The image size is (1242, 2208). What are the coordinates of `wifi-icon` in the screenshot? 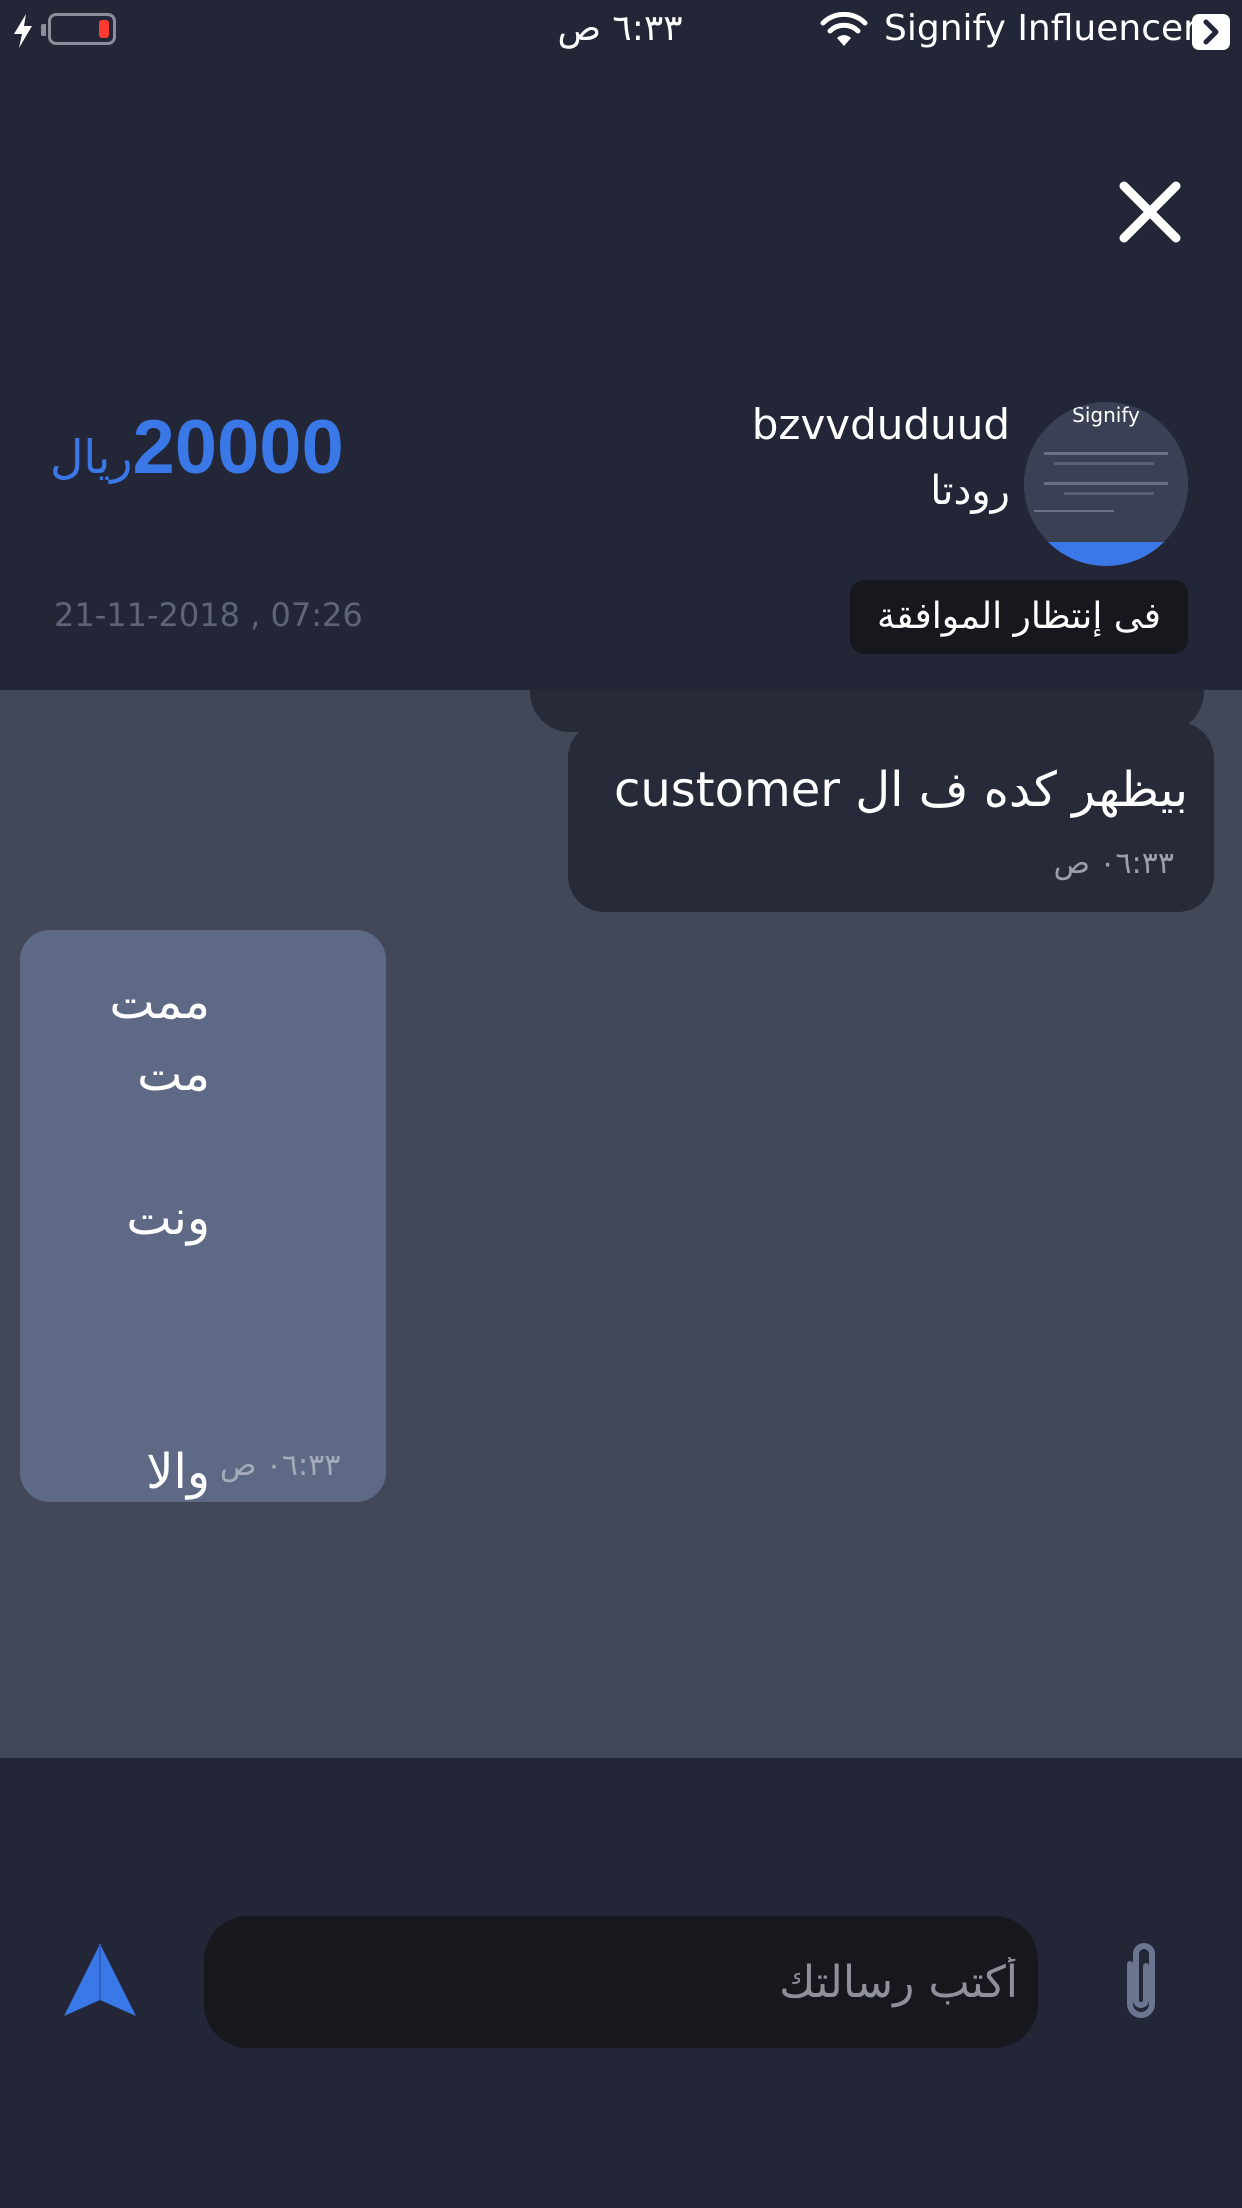 It's located at (844, 29).